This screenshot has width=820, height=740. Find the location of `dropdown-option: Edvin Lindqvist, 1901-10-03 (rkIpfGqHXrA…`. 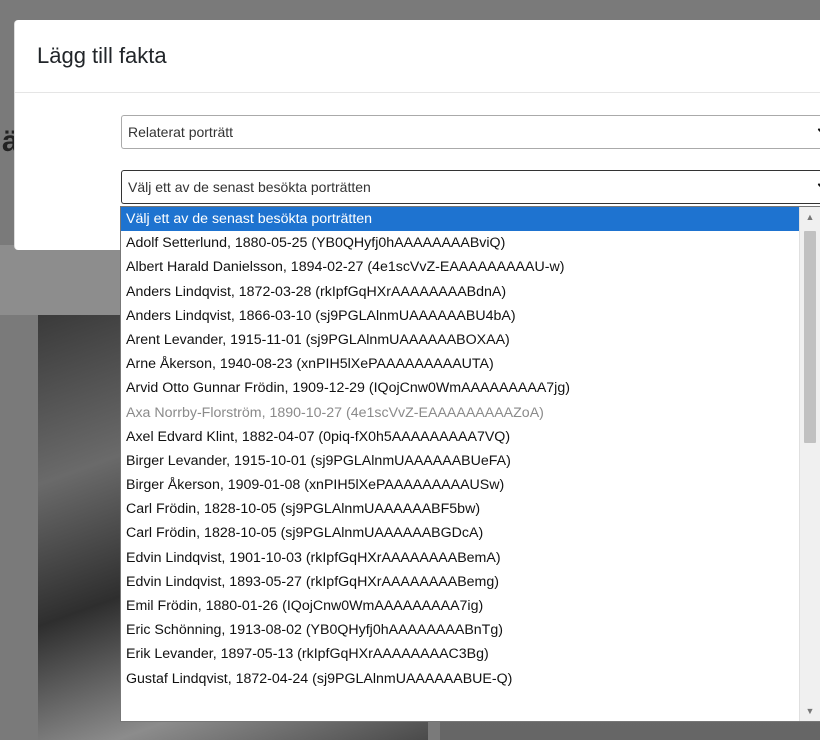

dropdown-option: Edvin Lindqvist, 1901-10-03 (rkIpfGqHXrA… is located at coordinates (470, 558).